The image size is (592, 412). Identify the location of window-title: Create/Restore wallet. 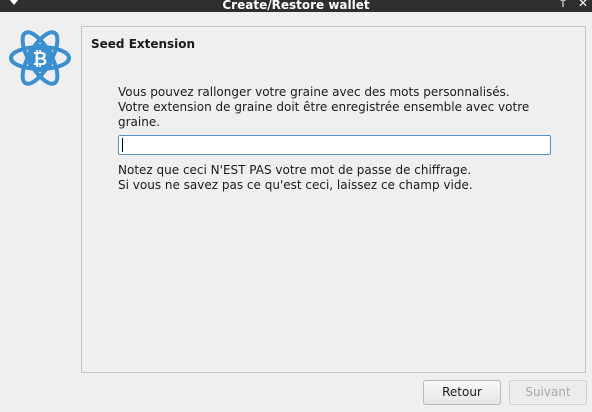
(296, 6).